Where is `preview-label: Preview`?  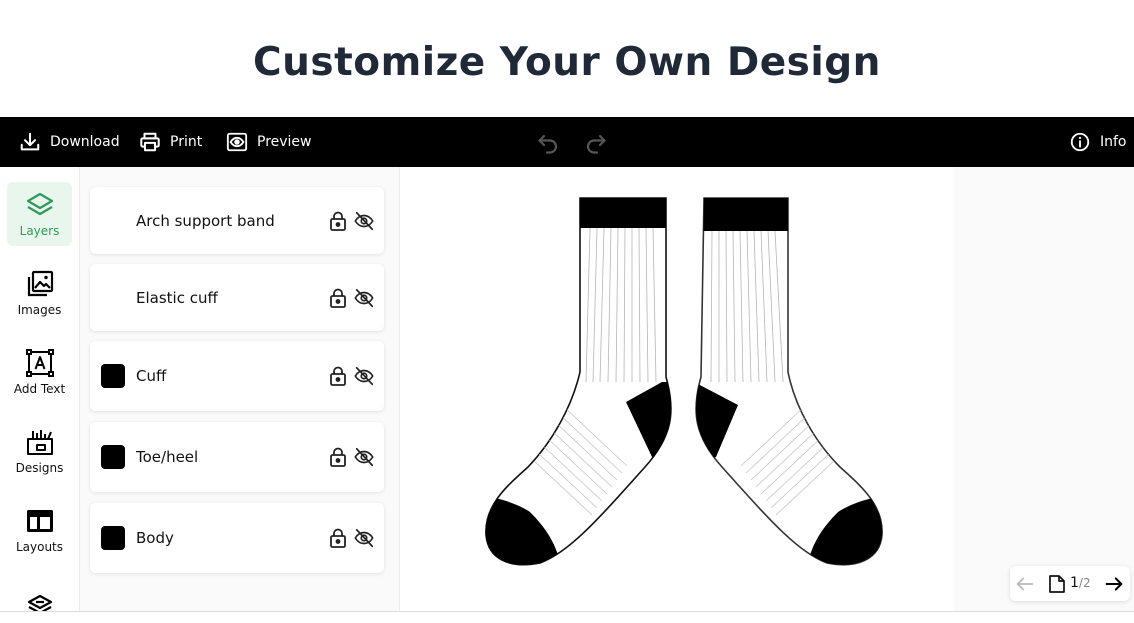
preview-label: Preview is located at coordinates (284, 142).